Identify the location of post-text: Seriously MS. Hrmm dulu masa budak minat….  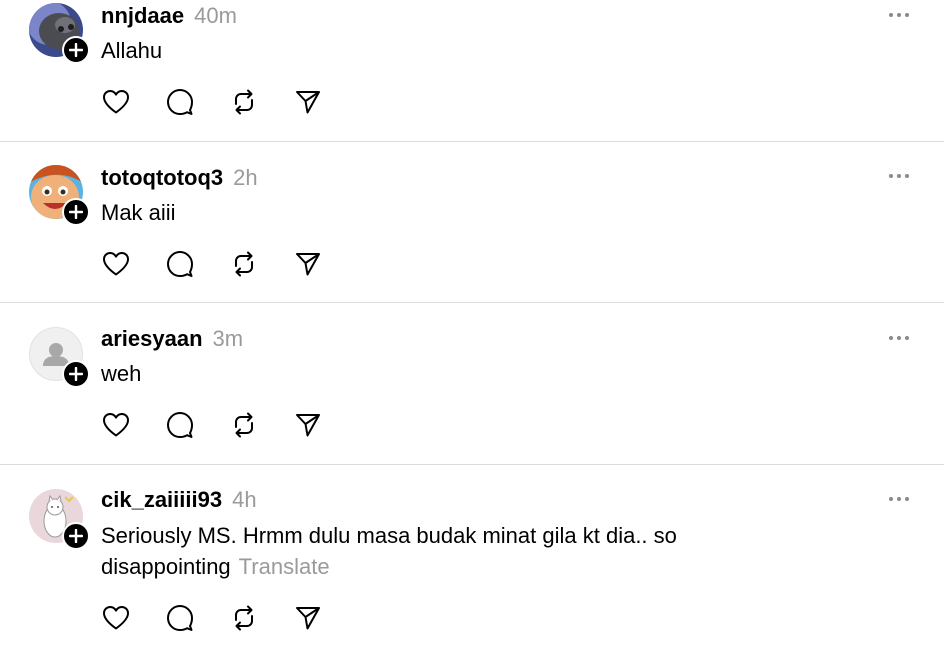
(421, 551).